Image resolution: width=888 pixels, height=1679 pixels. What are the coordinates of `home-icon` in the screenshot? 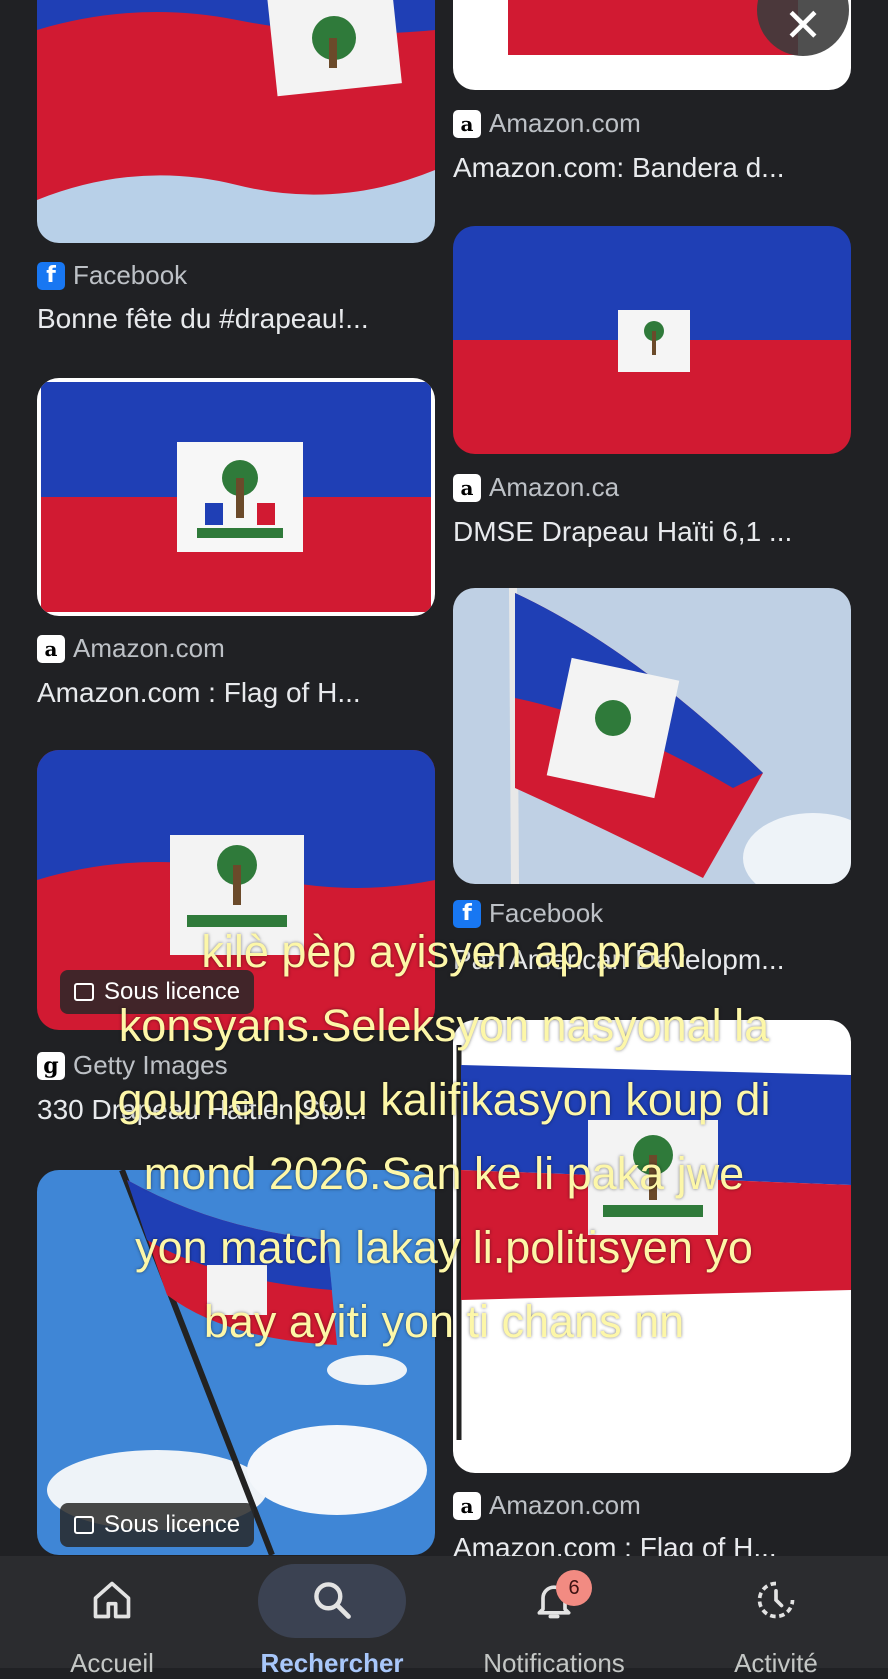 It's located at (112, 1600).